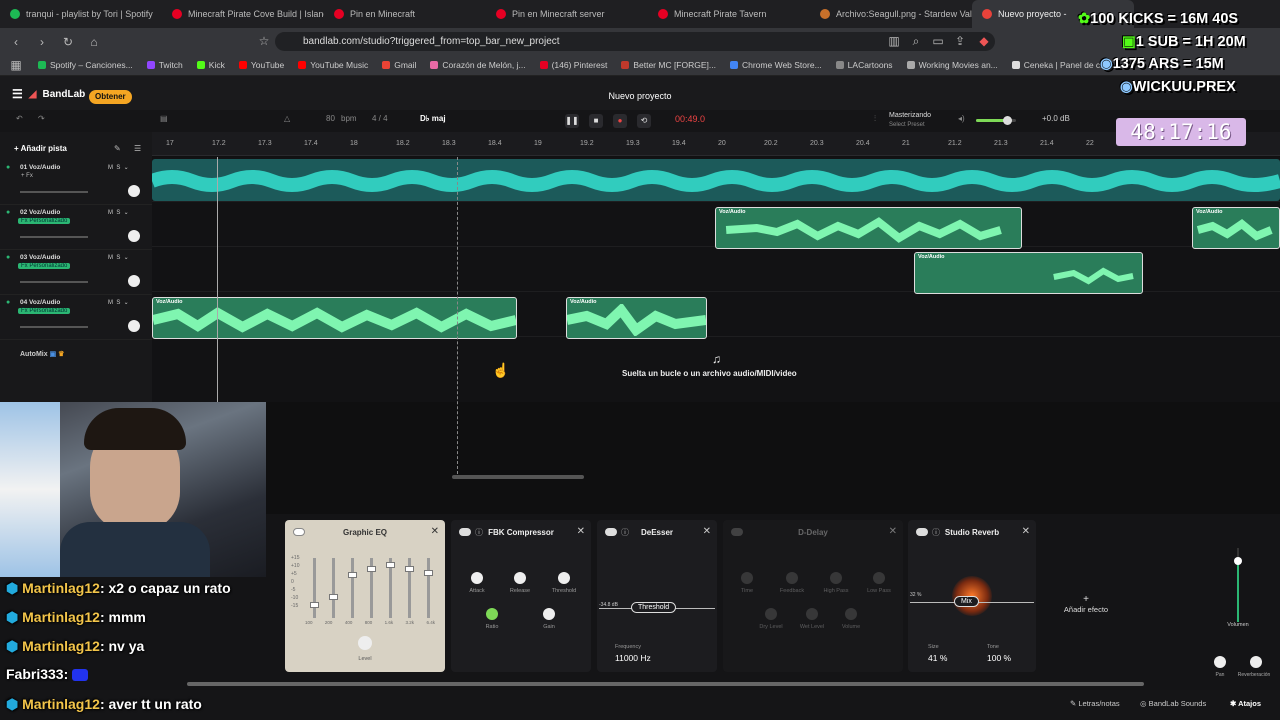 The height and width of the screenshot is (720, 1280). I want to click on track-pan-knob, so click(134, 281).